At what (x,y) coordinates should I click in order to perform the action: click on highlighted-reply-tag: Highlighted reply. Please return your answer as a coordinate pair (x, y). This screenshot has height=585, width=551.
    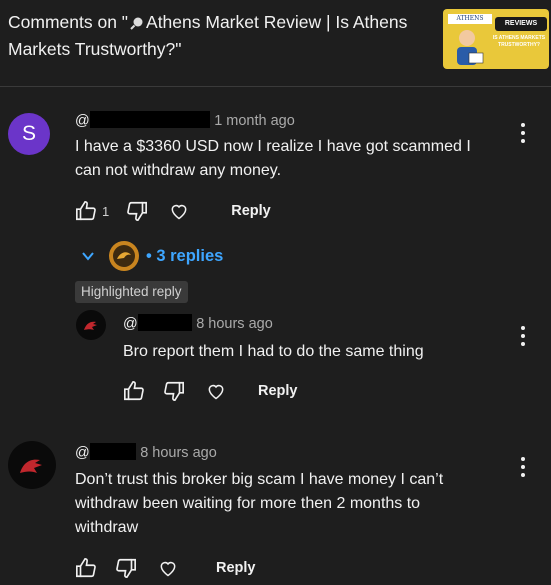
    Looking at the image, I should click on (131, 292).